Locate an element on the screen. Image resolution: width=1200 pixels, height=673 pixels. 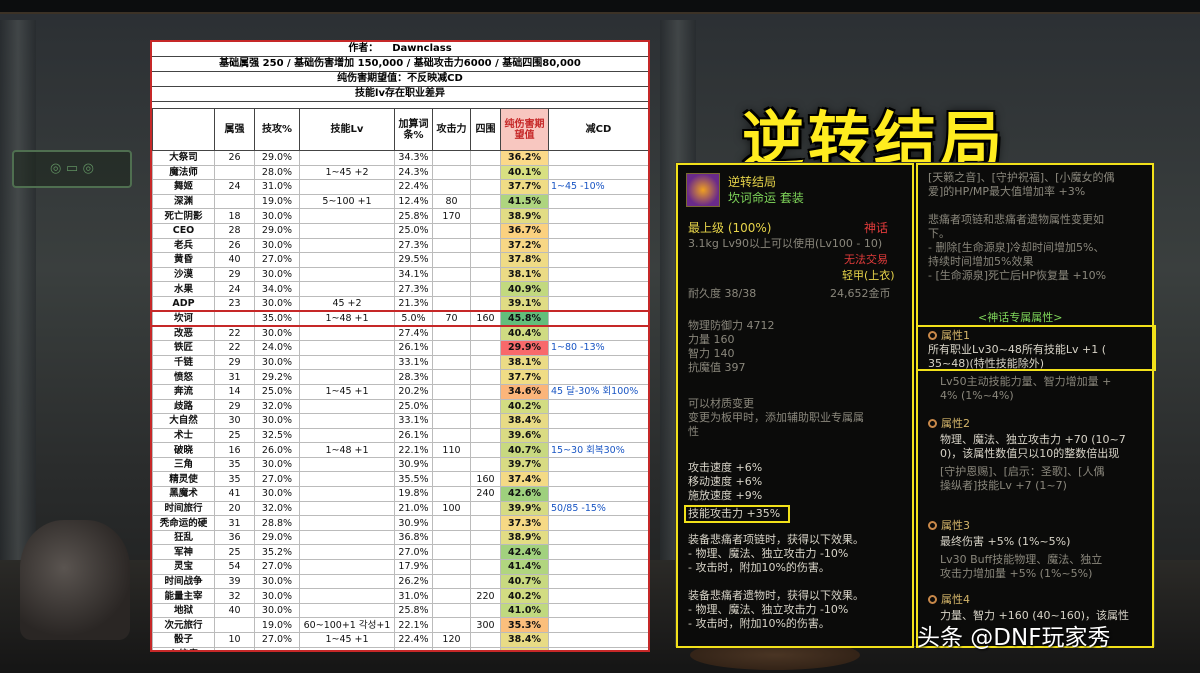
table-row: 沙漠 29 30.0% 34.1% 38.1% is located at coordinates (400, 274).